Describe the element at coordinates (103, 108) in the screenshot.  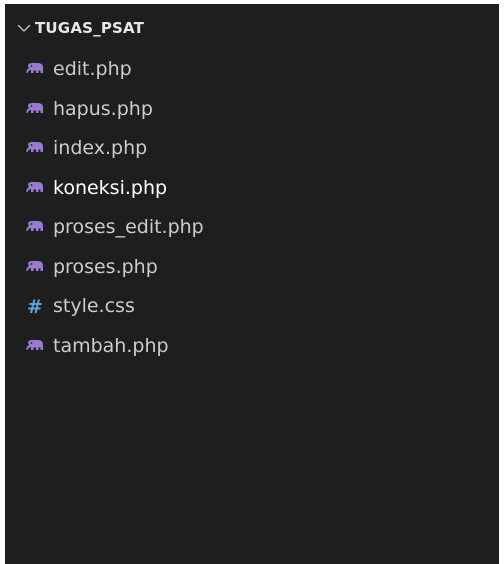
I see `file-name: hapus.php` at that location.